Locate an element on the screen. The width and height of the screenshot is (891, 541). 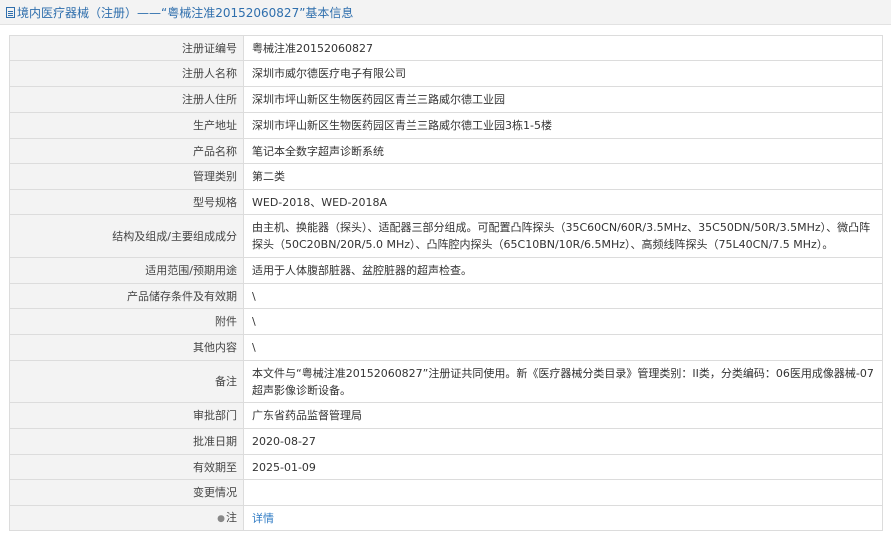
row-value: 广东省药品监督管理局 is located at coordinates (563, 415).